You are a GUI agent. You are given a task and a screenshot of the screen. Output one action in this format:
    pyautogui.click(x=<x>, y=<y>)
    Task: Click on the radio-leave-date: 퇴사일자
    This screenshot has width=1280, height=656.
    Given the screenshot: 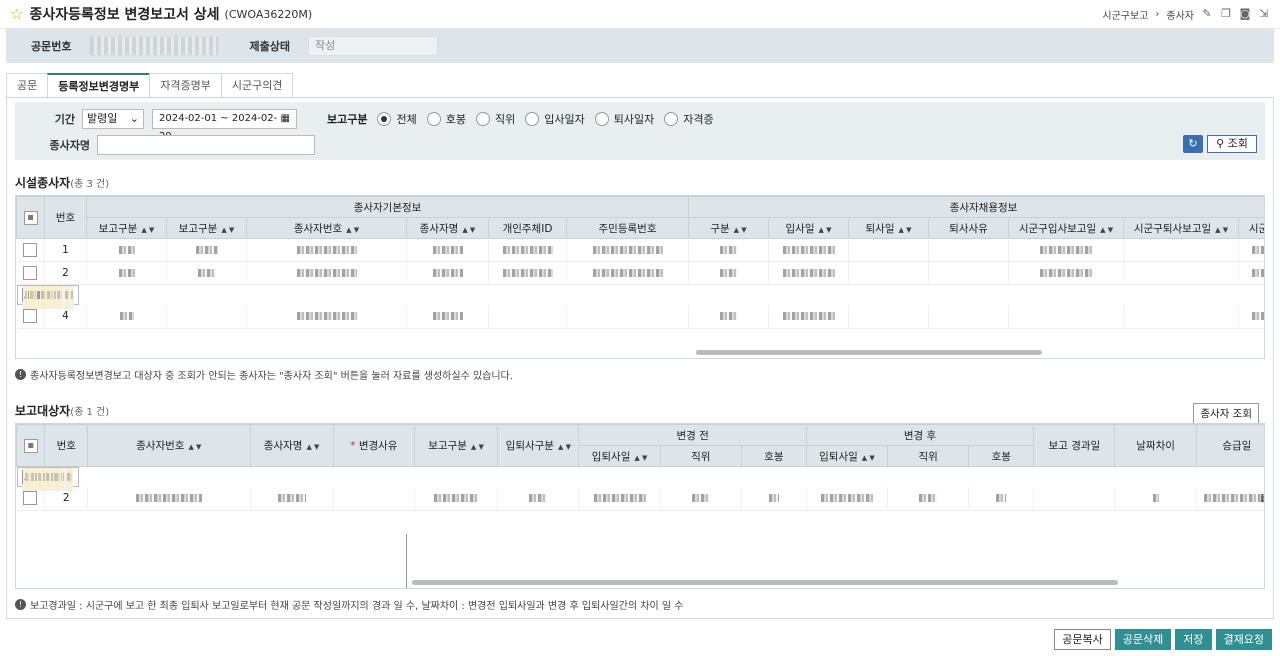 What is the action you would take?
    pyautogui.click(x=624, y=119)
    